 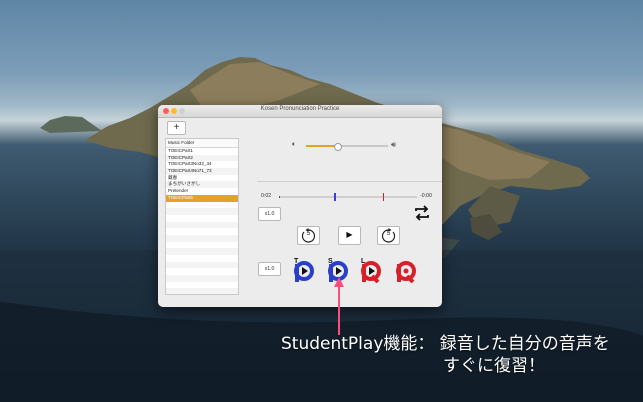 I want to click on loop-letter: L, so click(x=363, y=261).